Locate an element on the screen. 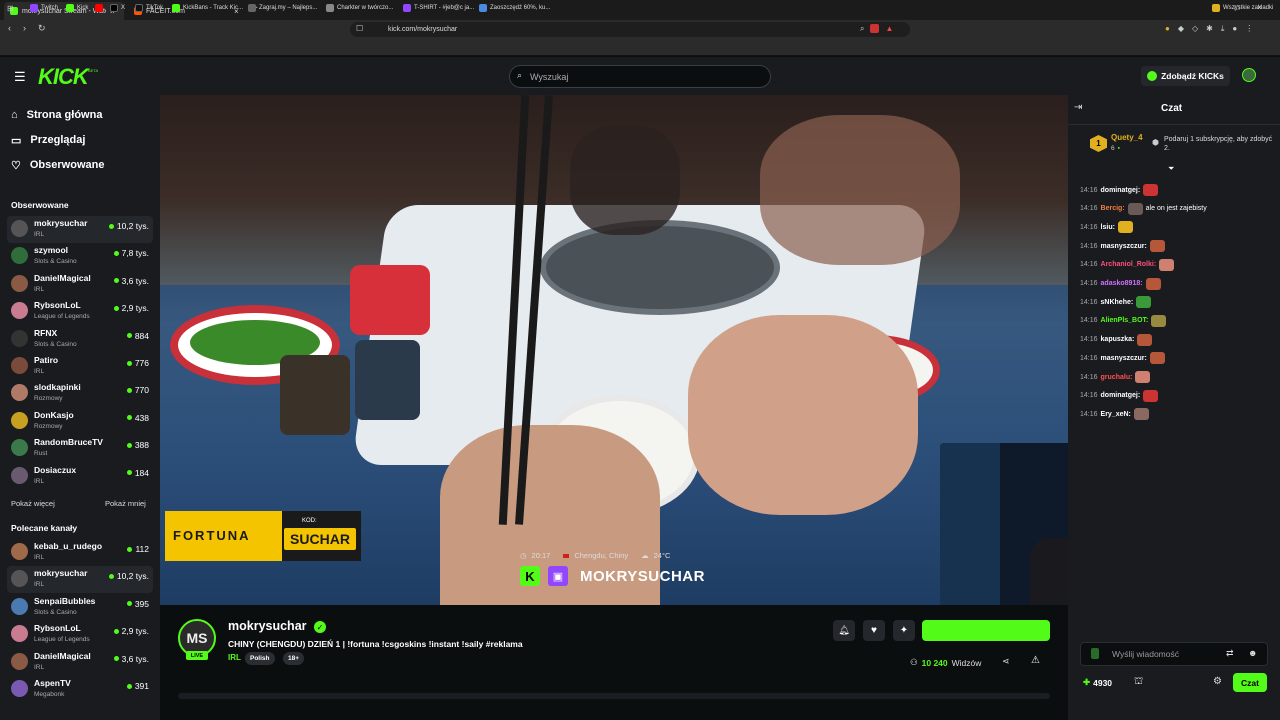 The image size is (1280, 720). menu-icon: ⋮ is located at coordinates (1249, 29).